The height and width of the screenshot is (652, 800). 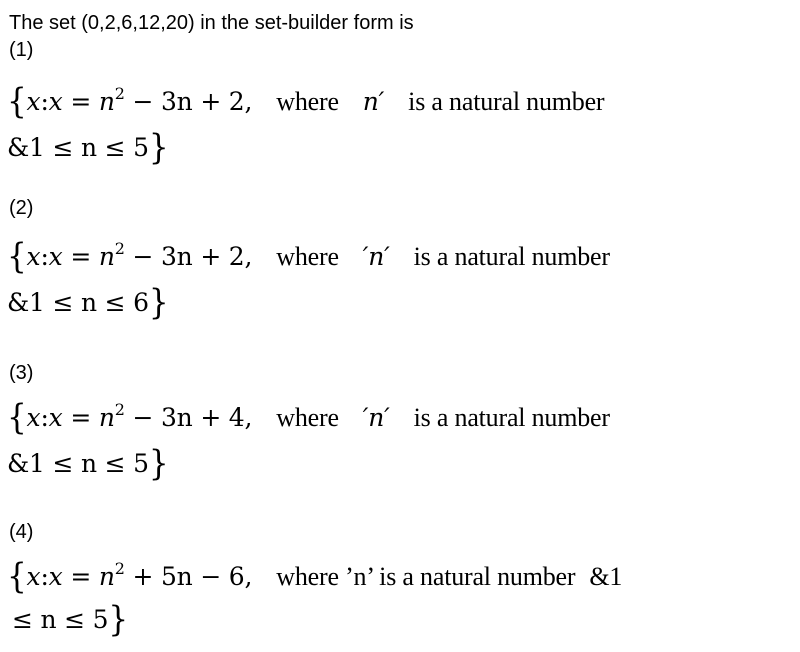 What do you see at coordinates (426, 576) in the screenshot?
I see `where-natural-number-text: where ’n’ is a natural number` at bounding box center [426, 576].